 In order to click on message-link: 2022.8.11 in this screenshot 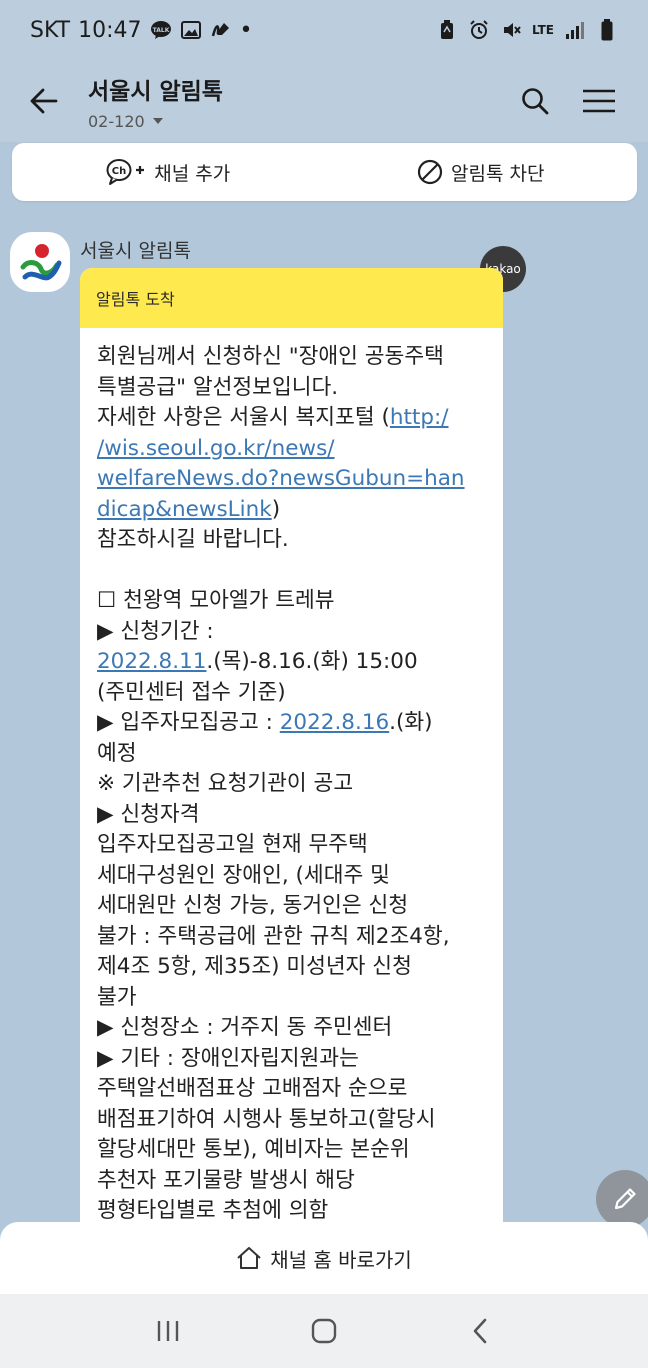, I will do `click(151, 661)`.